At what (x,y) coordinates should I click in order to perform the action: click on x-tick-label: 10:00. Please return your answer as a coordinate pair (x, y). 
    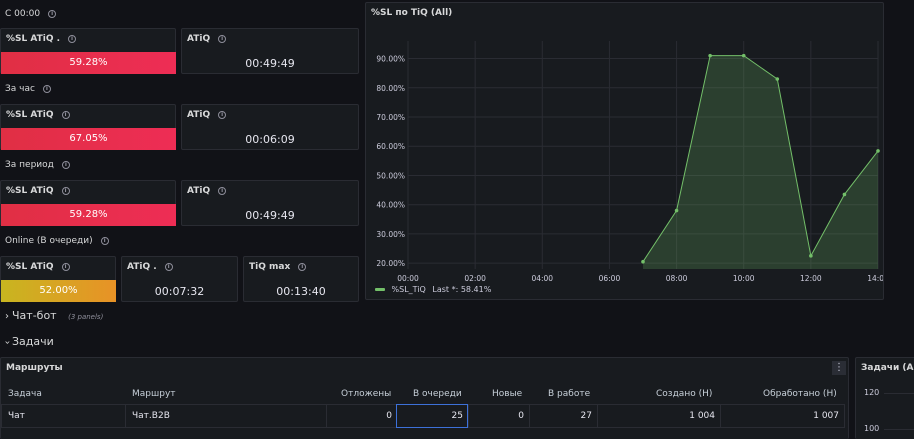
    Looking at the image, I should click on (744, 278).